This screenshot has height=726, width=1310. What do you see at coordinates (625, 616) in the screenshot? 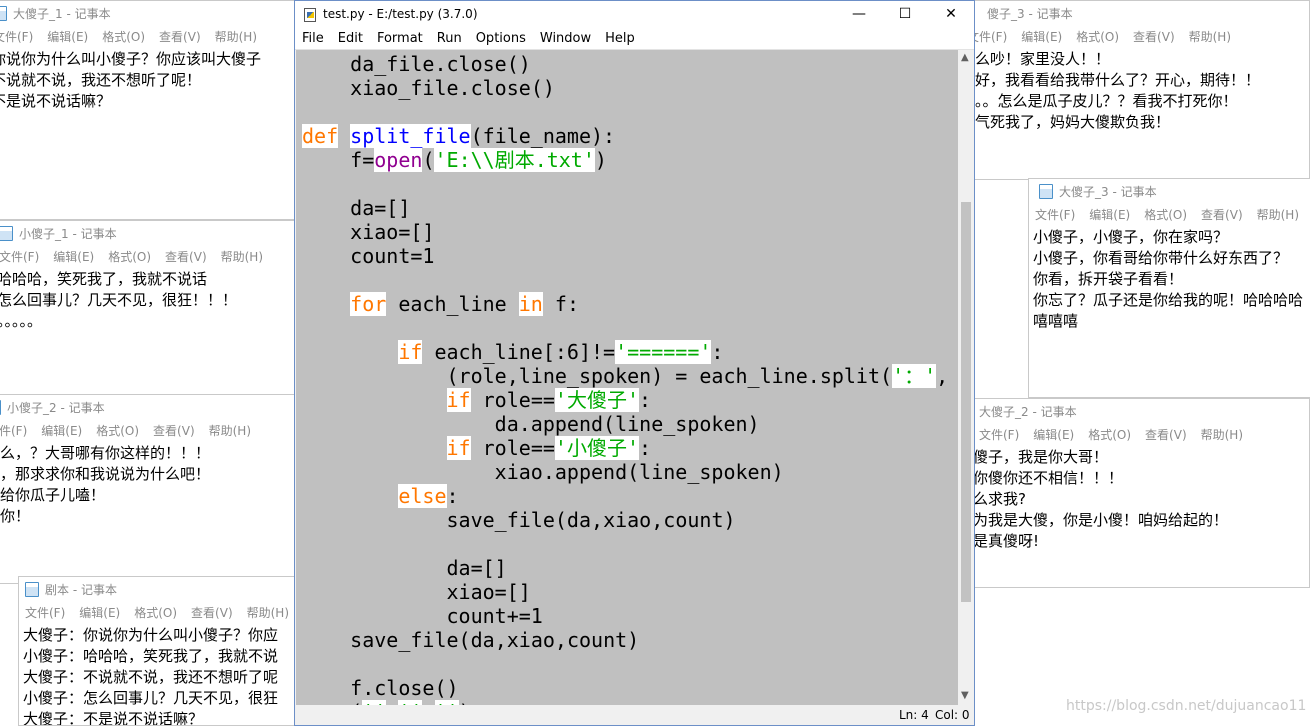
I see `code-line: count+=1` at bounding box center [625, 616].